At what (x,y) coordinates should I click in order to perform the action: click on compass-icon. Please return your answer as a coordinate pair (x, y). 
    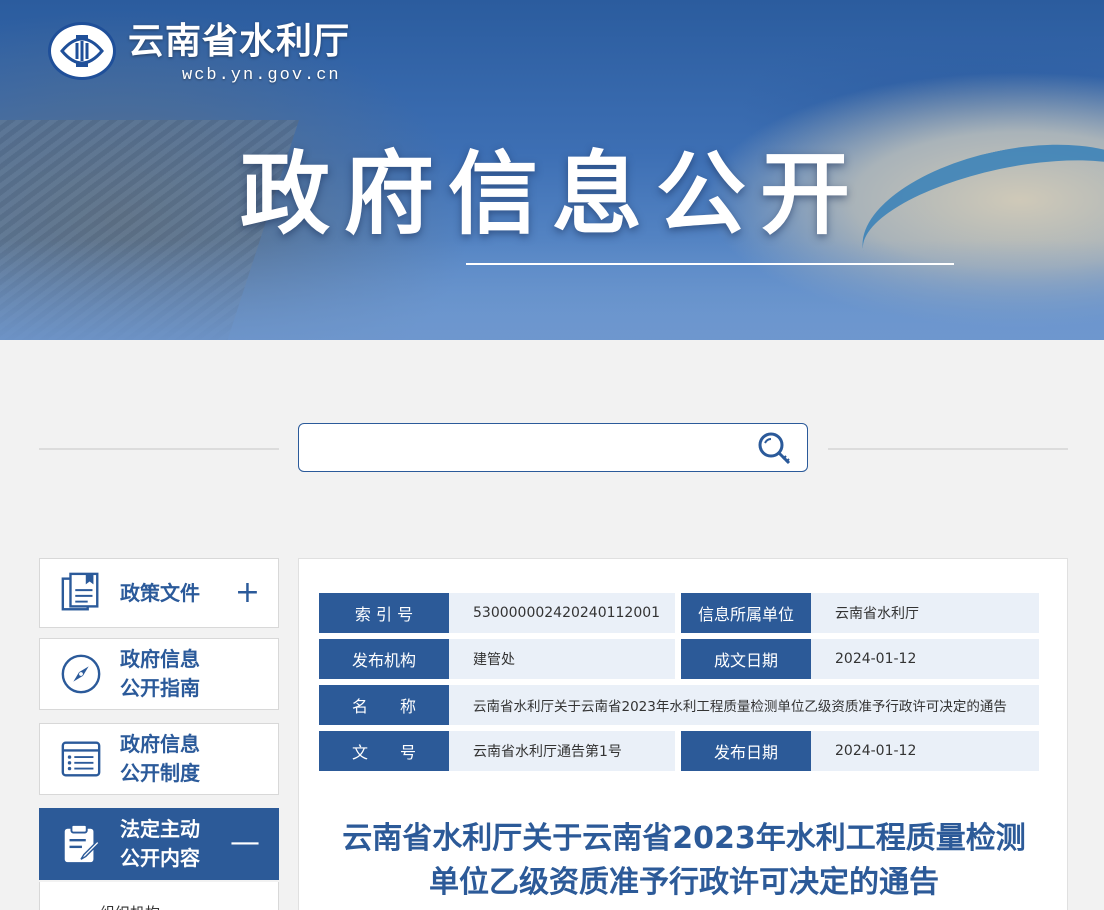
    Looking at the image, I should click on (81, 674).